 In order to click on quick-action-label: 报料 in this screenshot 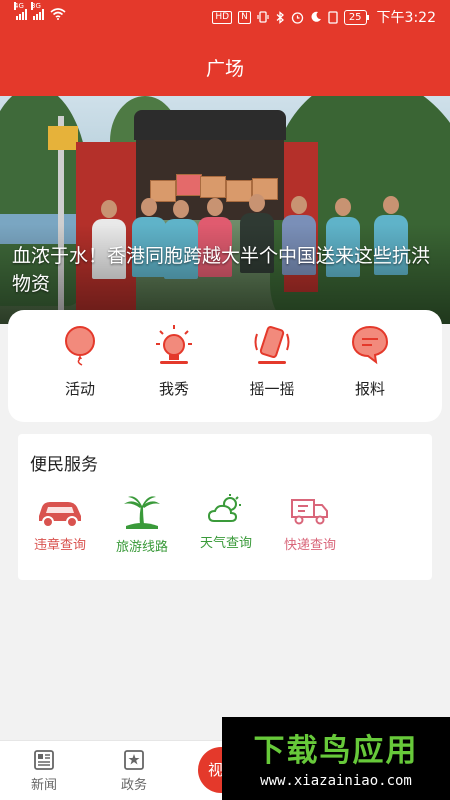, I will do `click(369, 389)`.